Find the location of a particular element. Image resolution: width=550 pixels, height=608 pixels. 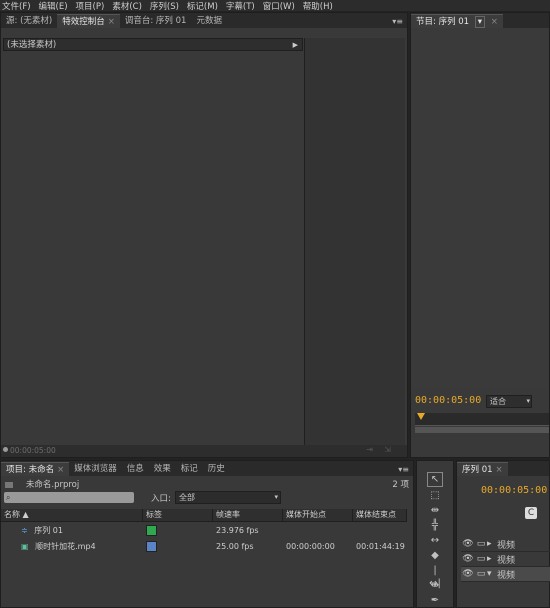

tab-markers: 标记 is located at coordinates (189, 469).